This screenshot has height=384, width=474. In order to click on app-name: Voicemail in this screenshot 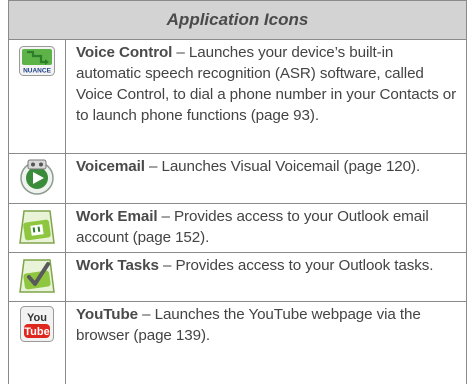, I will do `click(110, 166)`.